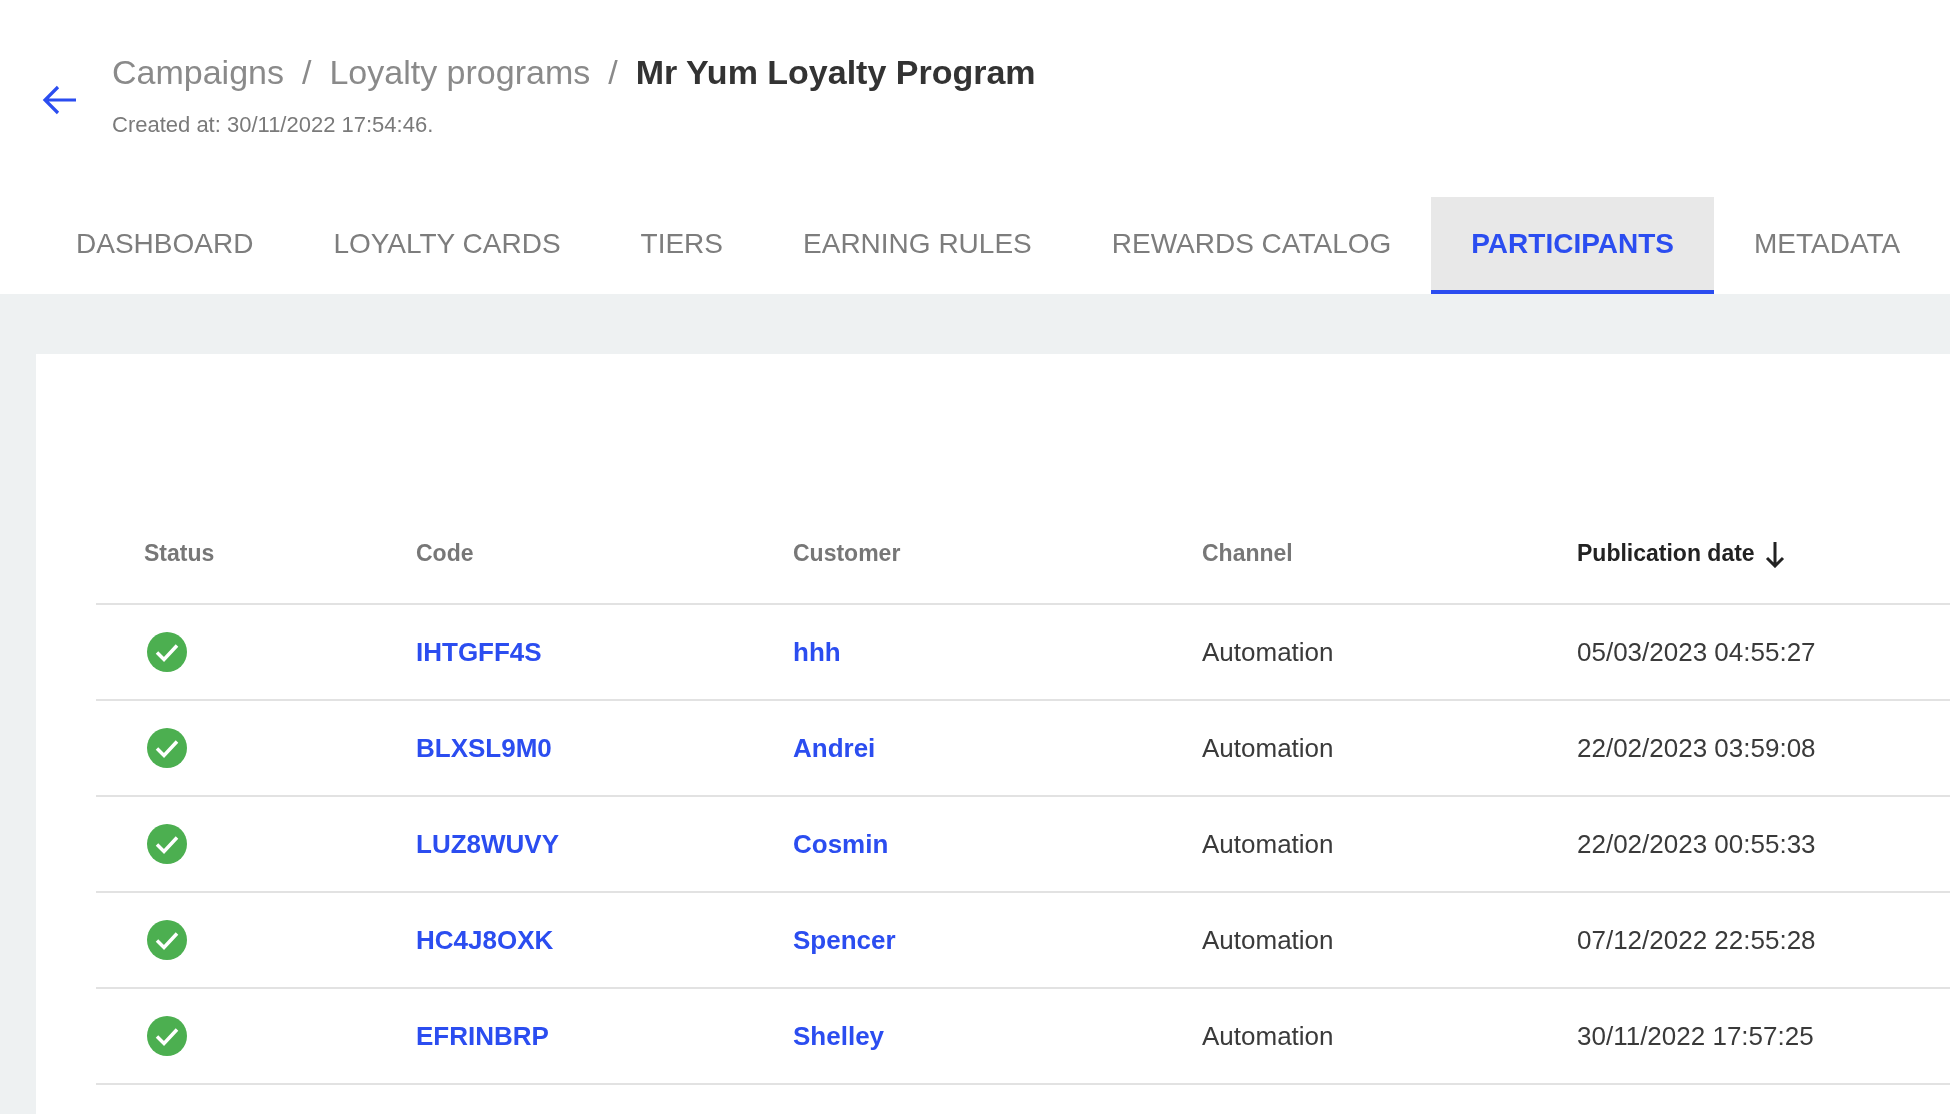  I want to click on back-arrow-icon, so click(60, 100).